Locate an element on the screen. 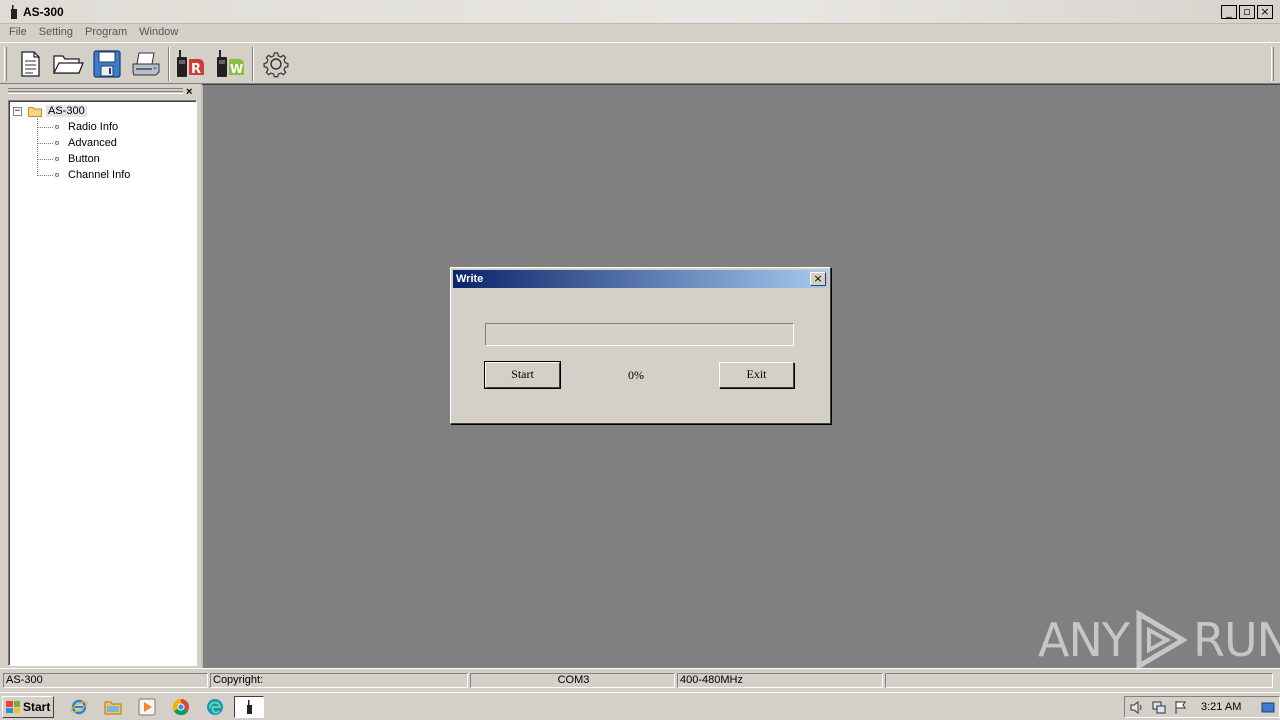 The height and width of the screenshot is (720, 1280). read-radio-icon: R is located at coordinates (190, 63).